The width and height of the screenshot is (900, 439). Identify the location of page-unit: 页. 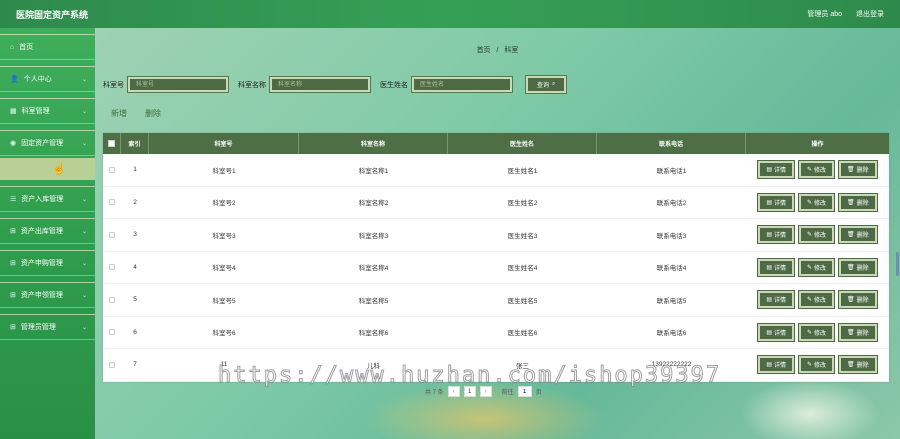
(538, 393).